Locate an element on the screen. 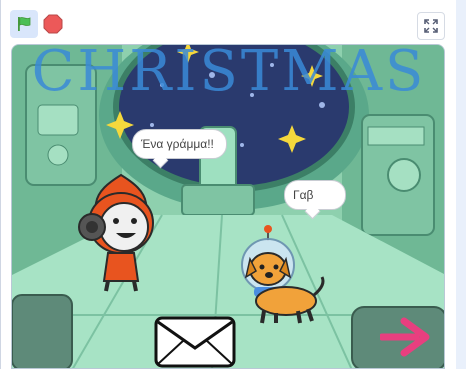 The height and width of the screenshot is (369, 466). stage-toolbar is located at coordinates (229, 22).